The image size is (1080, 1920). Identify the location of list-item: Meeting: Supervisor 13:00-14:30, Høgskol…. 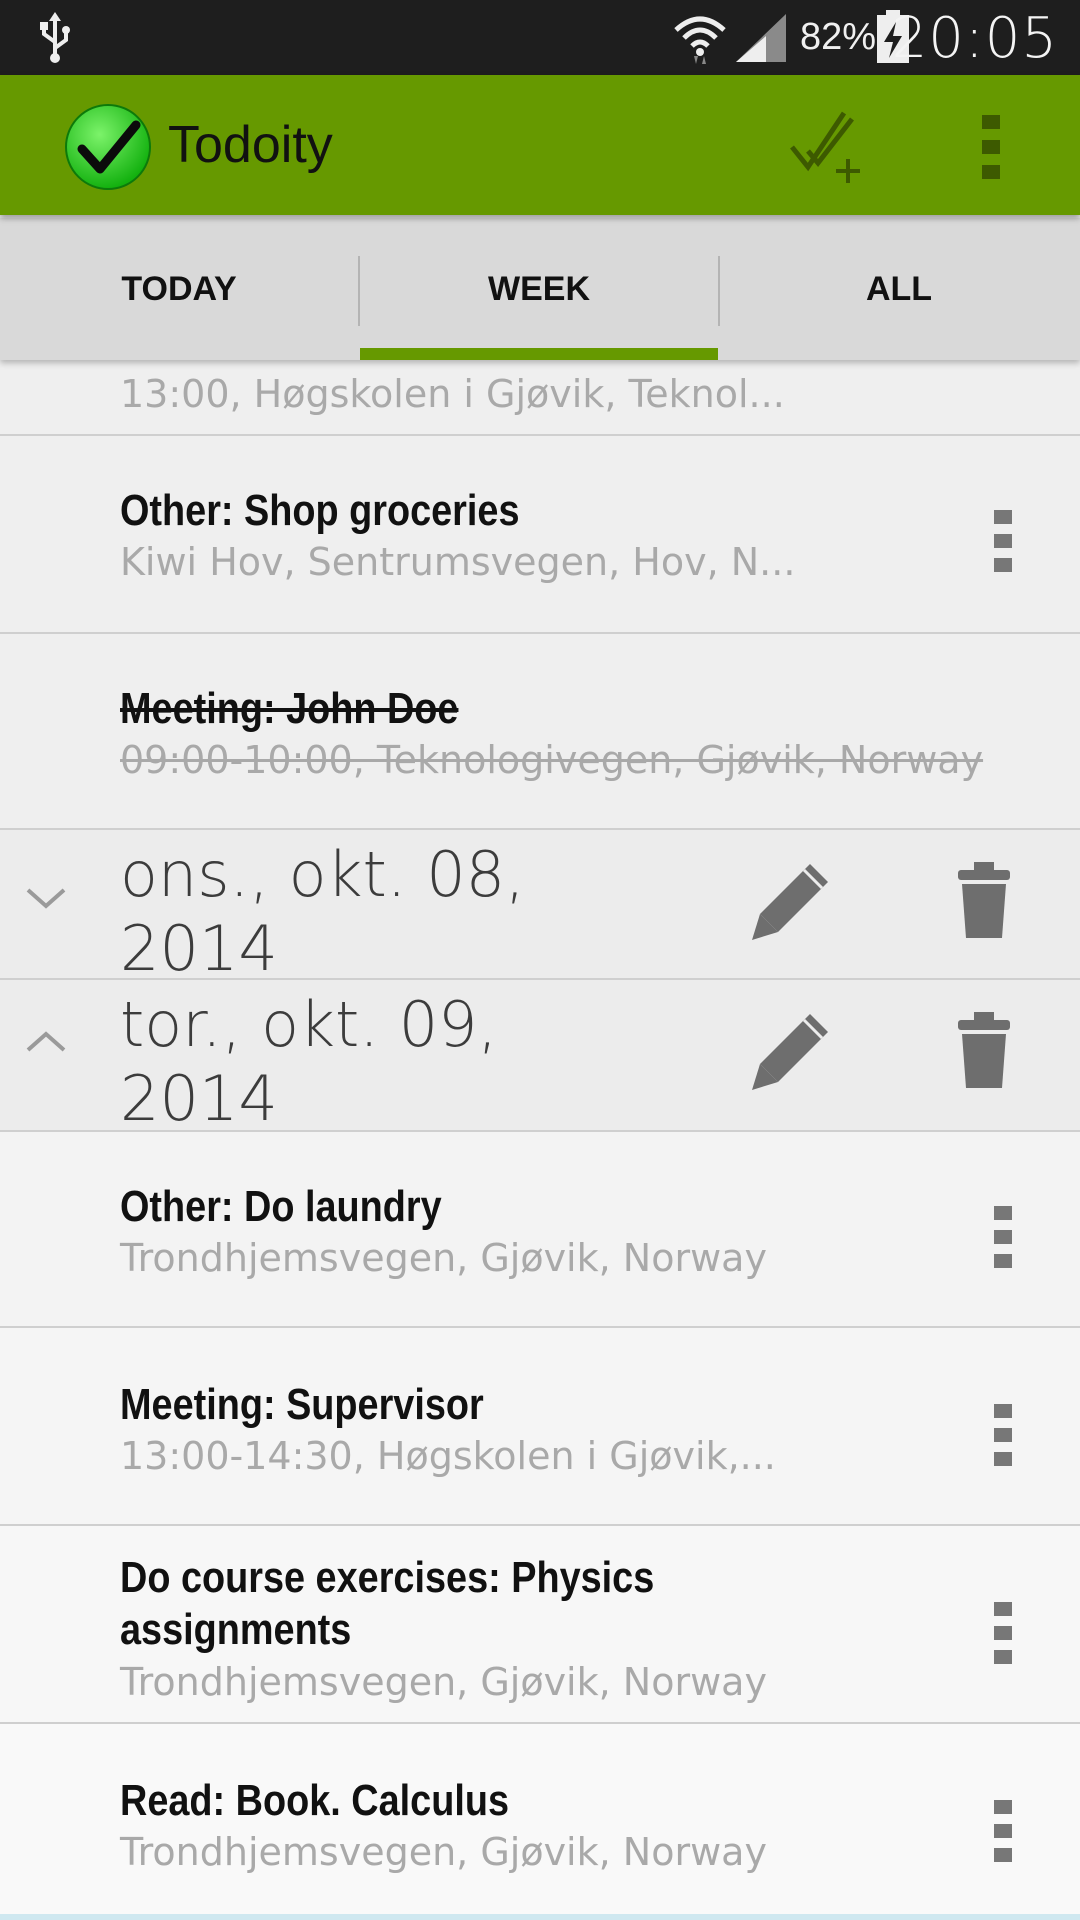
(540, 1427).